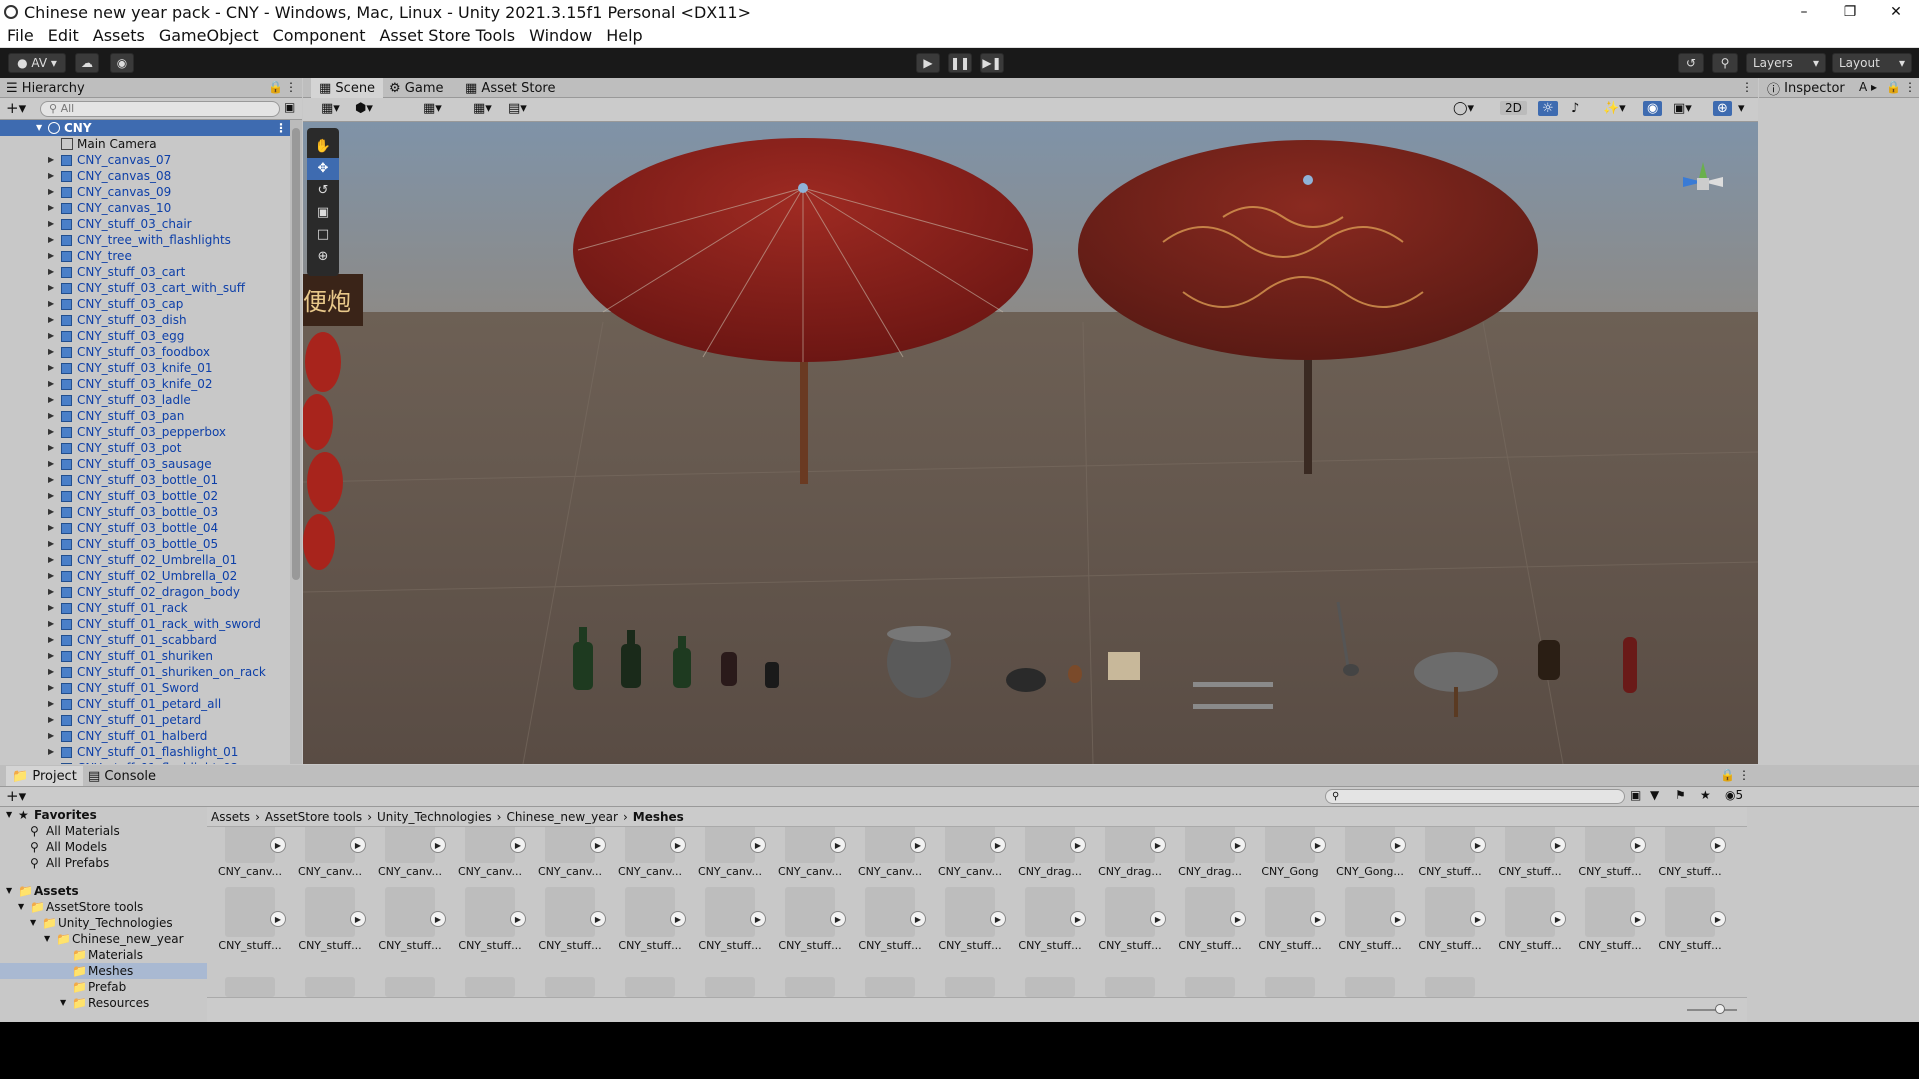 Image resolution: width=1919 pixels, height=1079 pixels. Describe the element at coordinates (1722, 108) in the screenshot. I see `gizmos-icon: ⊕` at that location.